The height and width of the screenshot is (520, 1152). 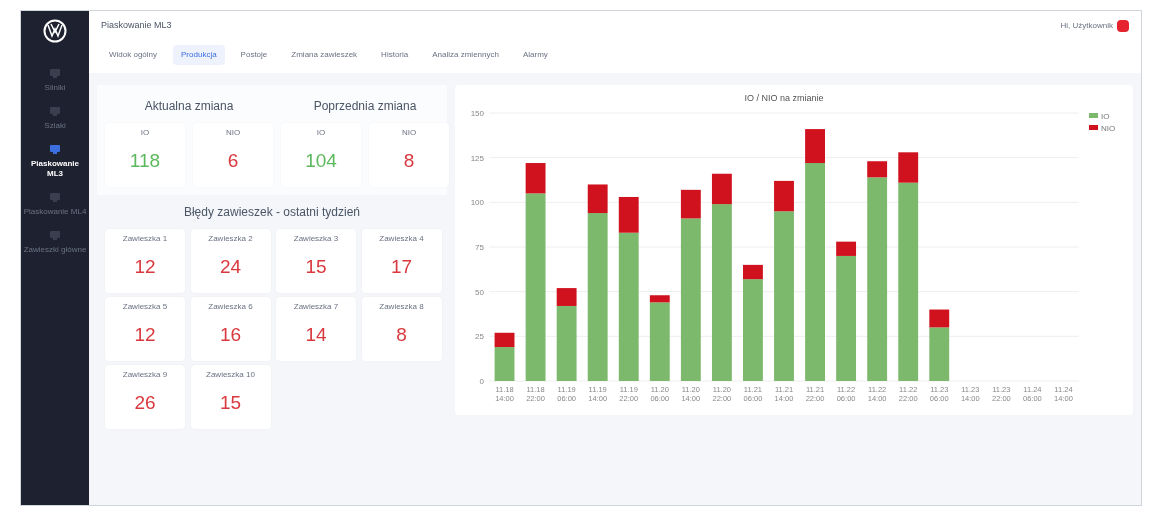 What do you see at coordinates (55, 118) in the screenshot?
I see `sidebar-item: Szlaki` at bounding box center [55, 118].